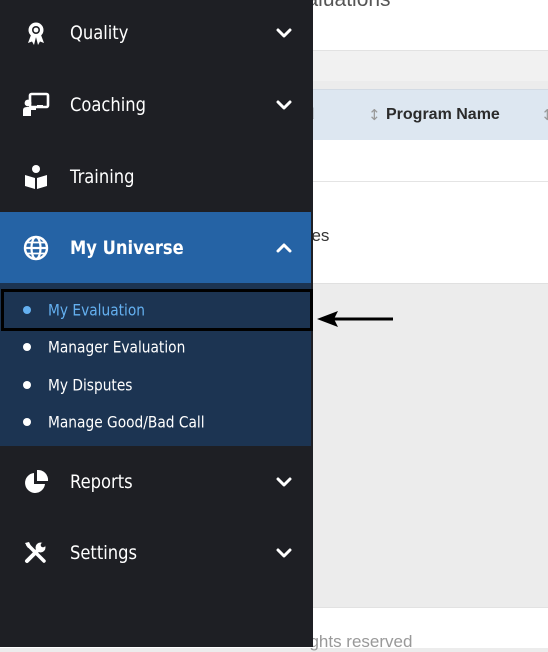  I want to click on sidebar-item-quality: Quality, so click(156, 34).